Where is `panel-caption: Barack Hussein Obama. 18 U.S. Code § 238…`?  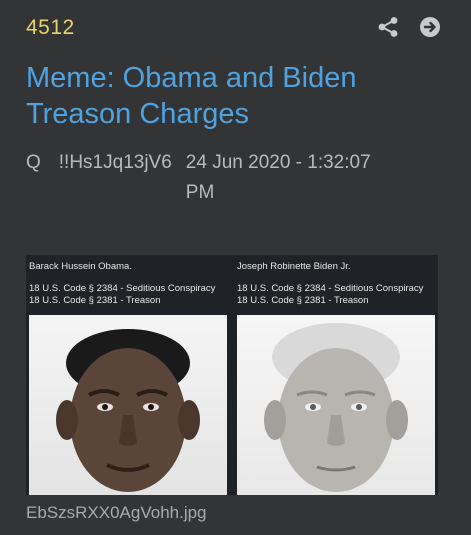
panel-caption: Barack Hussein Obama. 18 U.S. Code § 238… is located at coordinates (128, 281).